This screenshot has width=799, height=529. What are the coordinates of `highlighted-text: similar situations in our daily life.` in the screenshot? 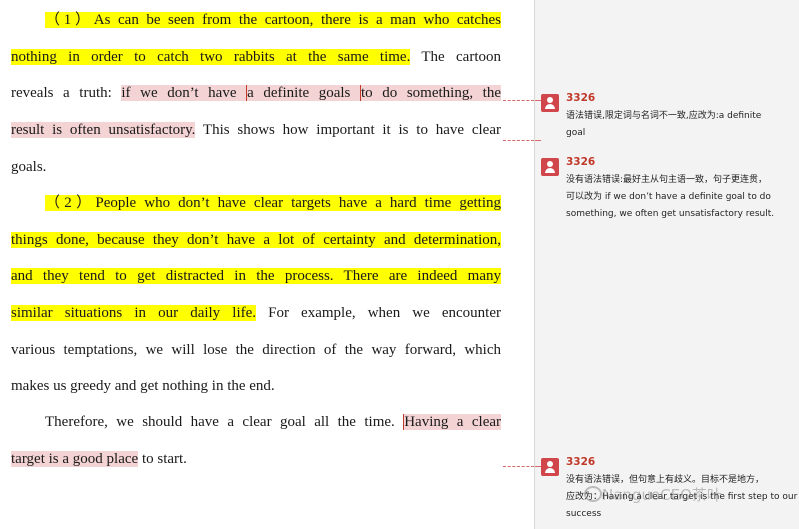 It's located at (134, 313).